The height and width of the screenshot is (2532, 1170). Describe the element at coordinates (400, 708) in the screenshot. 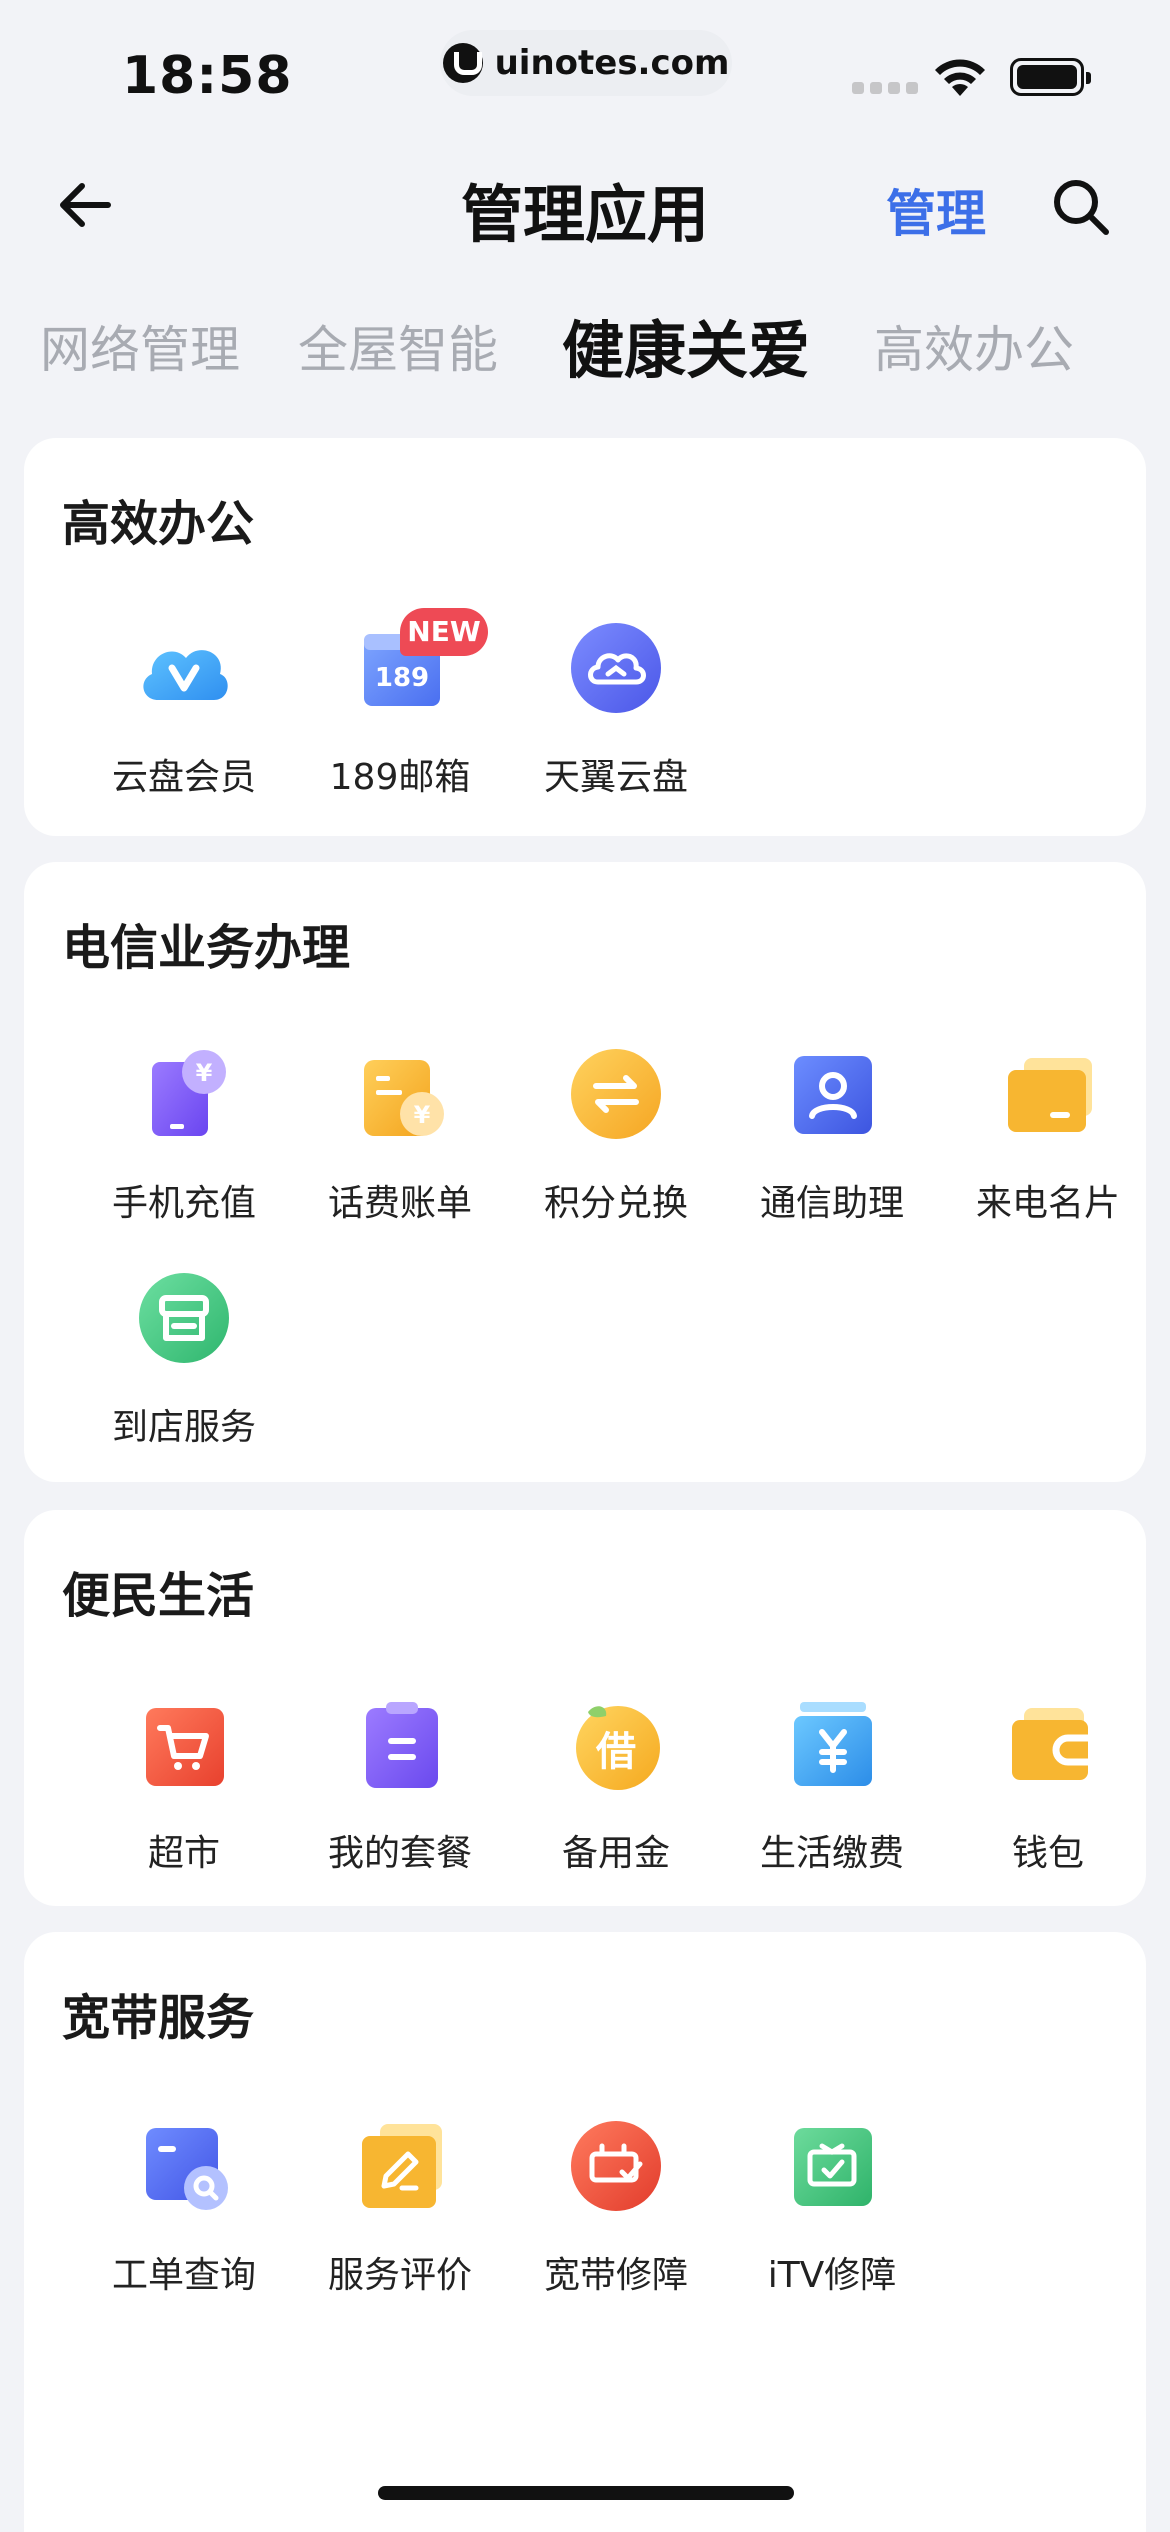

I see `app-189-mail: 189 NEW 189邮箱` at that location.